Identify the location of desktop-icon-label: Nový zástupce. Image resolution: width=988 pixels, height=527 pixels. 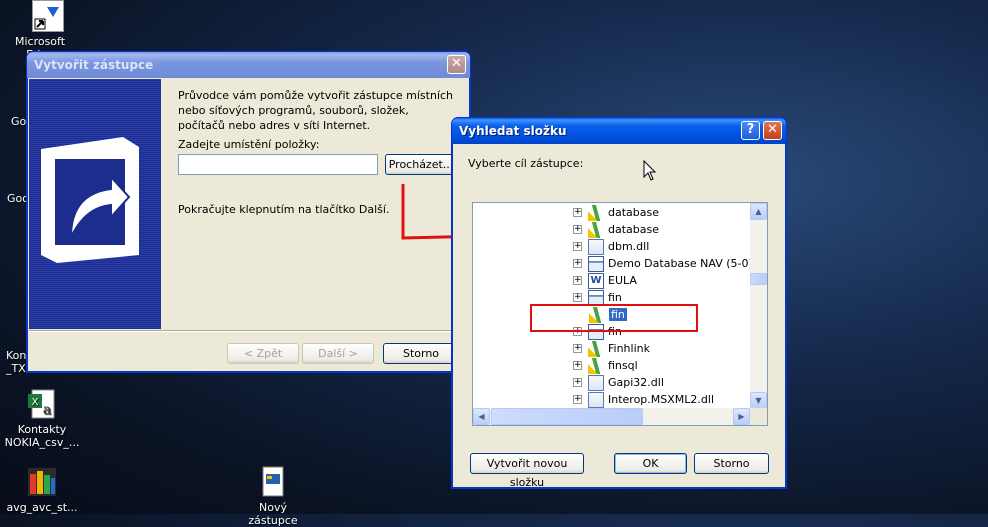
(273, 514).